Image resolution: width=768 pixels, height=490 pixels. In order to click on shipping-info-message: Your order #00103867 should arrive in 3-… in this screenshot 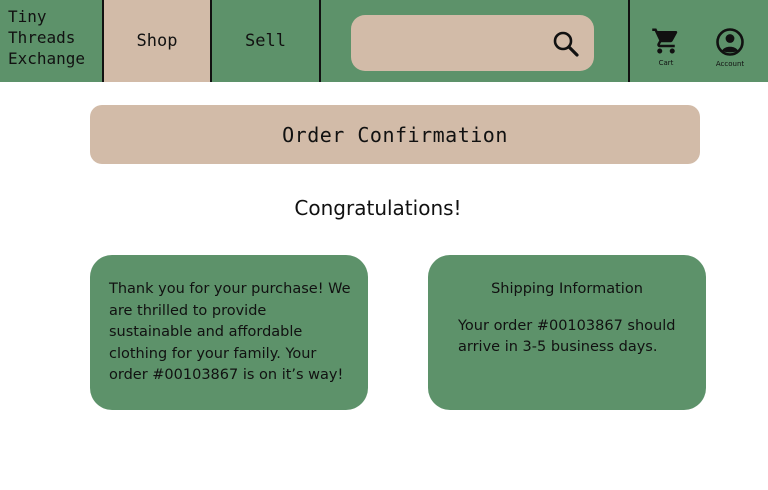, I will do `click(567, 336)`.